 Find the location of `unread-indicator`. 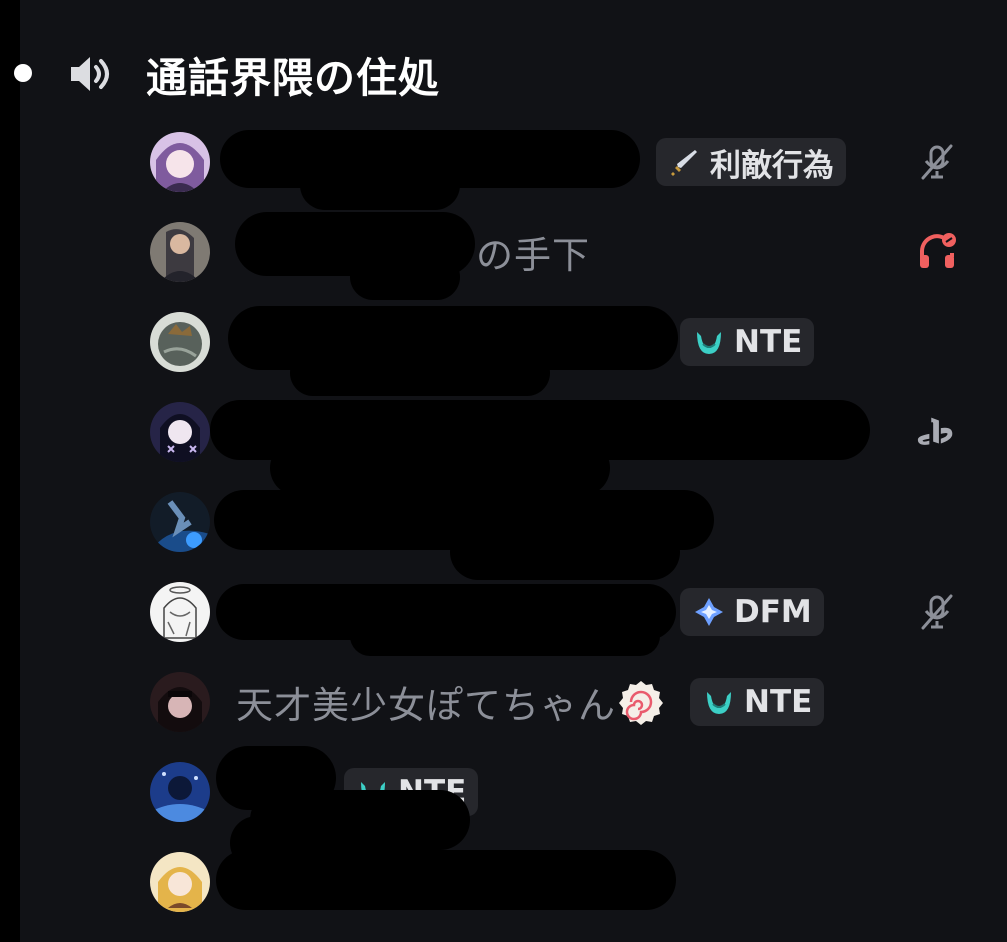

unread-indicator is located at coordinates (23, 73).